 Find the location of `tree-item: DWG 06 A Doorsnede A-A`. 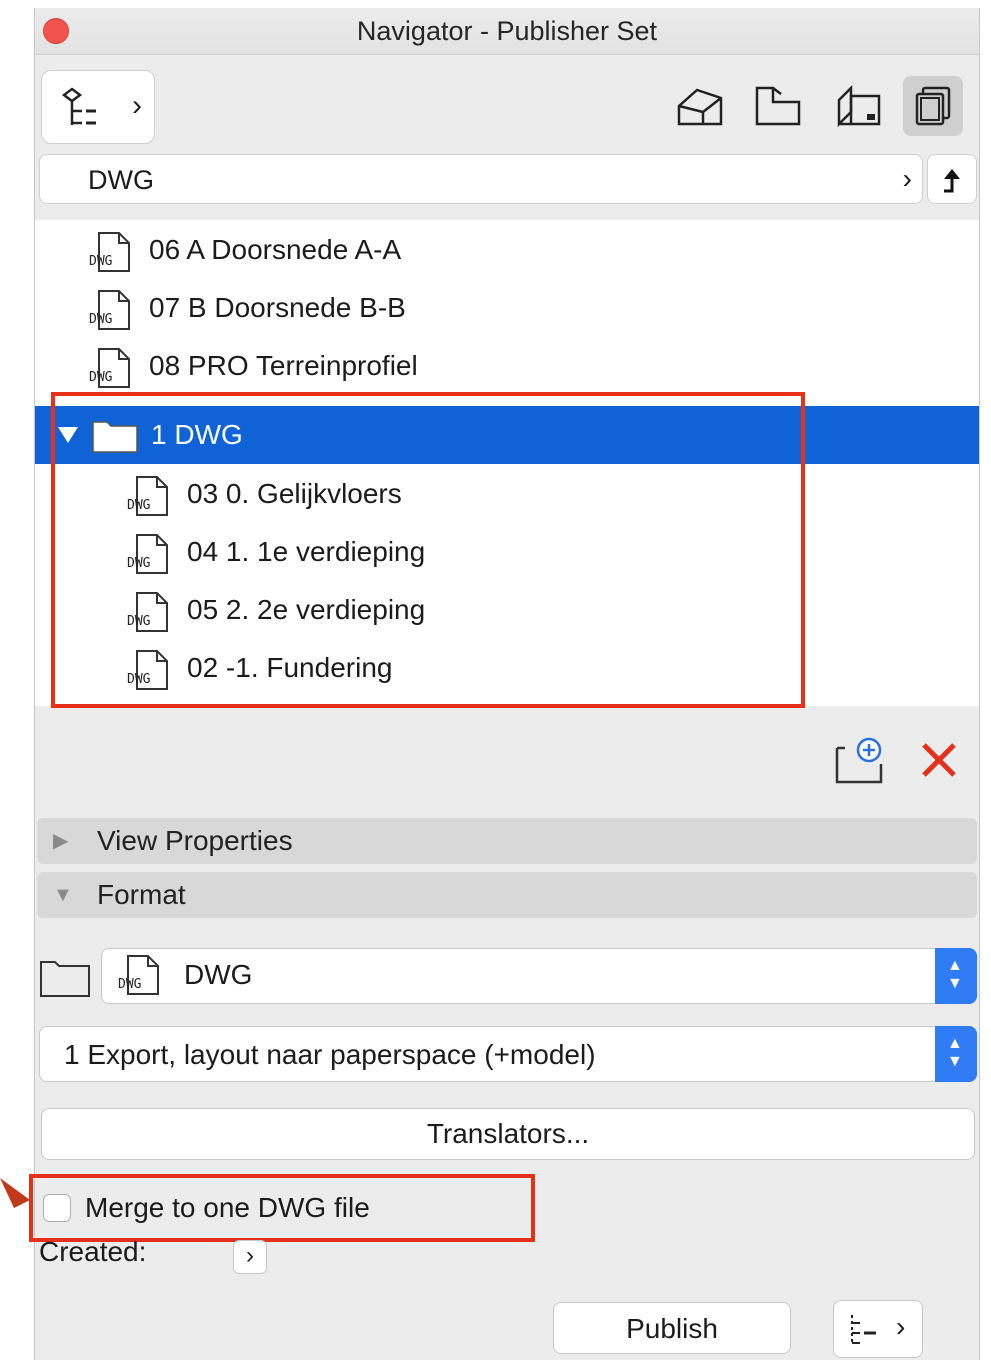

tree-item: DWG 06 A Doorsnede A-A is located at coordinates (507, 250).